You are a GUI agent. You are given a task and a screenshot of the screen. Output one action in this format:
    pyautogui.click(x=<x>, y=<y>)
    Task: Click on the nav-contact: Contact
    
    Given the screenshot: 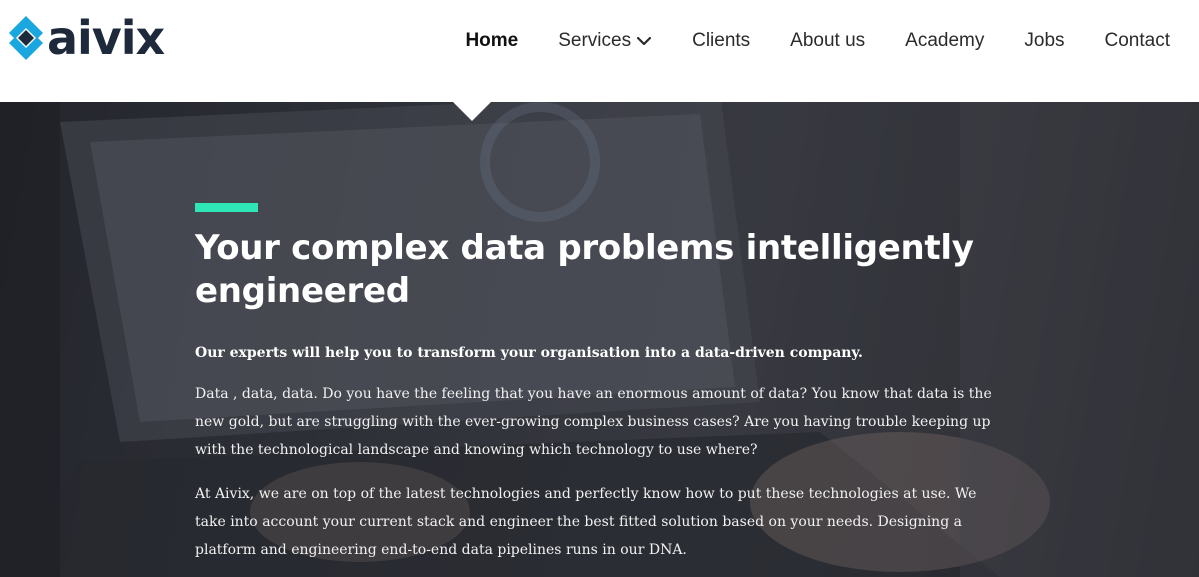 What is the action you would take?
    pyautogui.click(x=1137, y=41)
    